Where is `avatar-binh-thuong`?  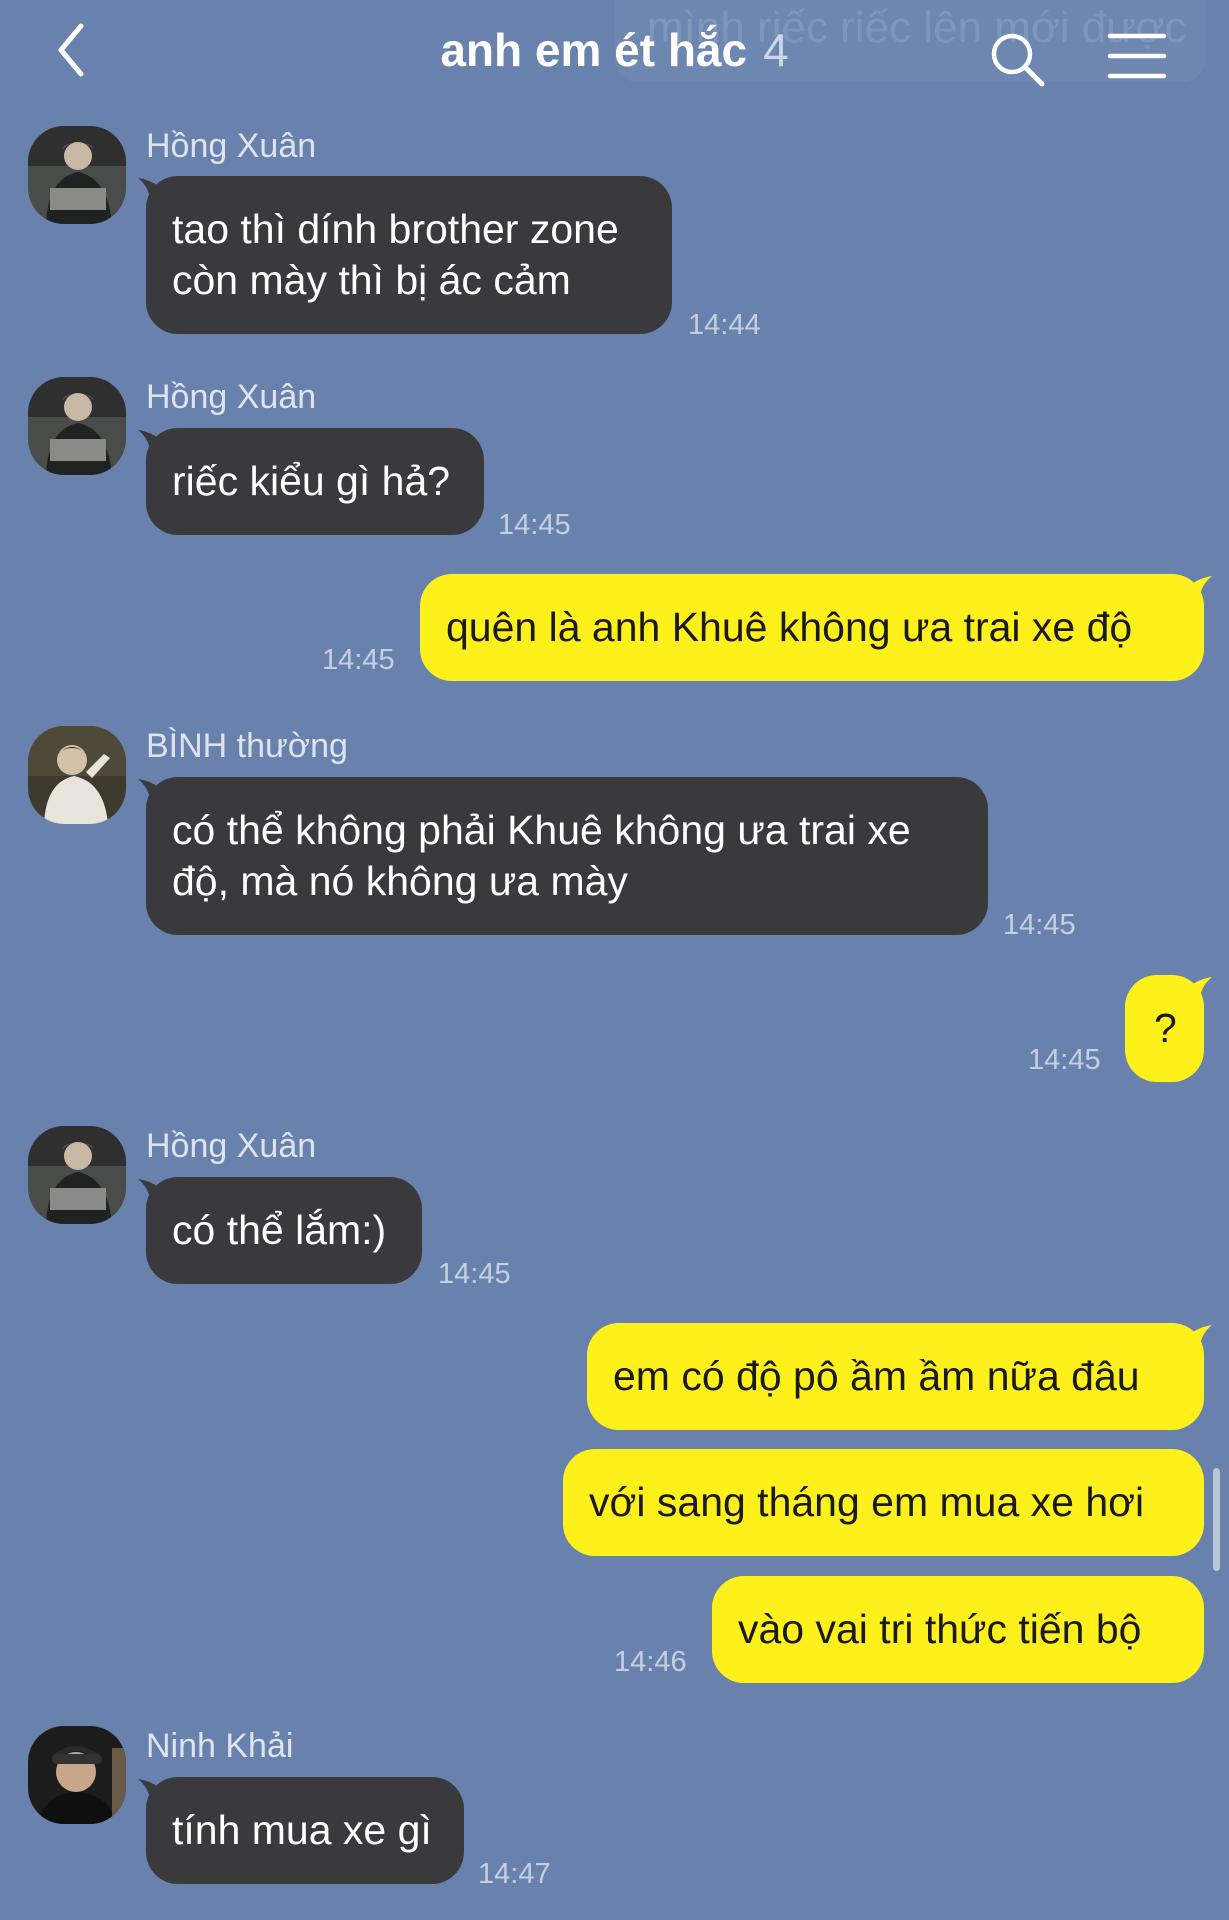
avatar-binh-thuong is located at coordinates (77, 775).